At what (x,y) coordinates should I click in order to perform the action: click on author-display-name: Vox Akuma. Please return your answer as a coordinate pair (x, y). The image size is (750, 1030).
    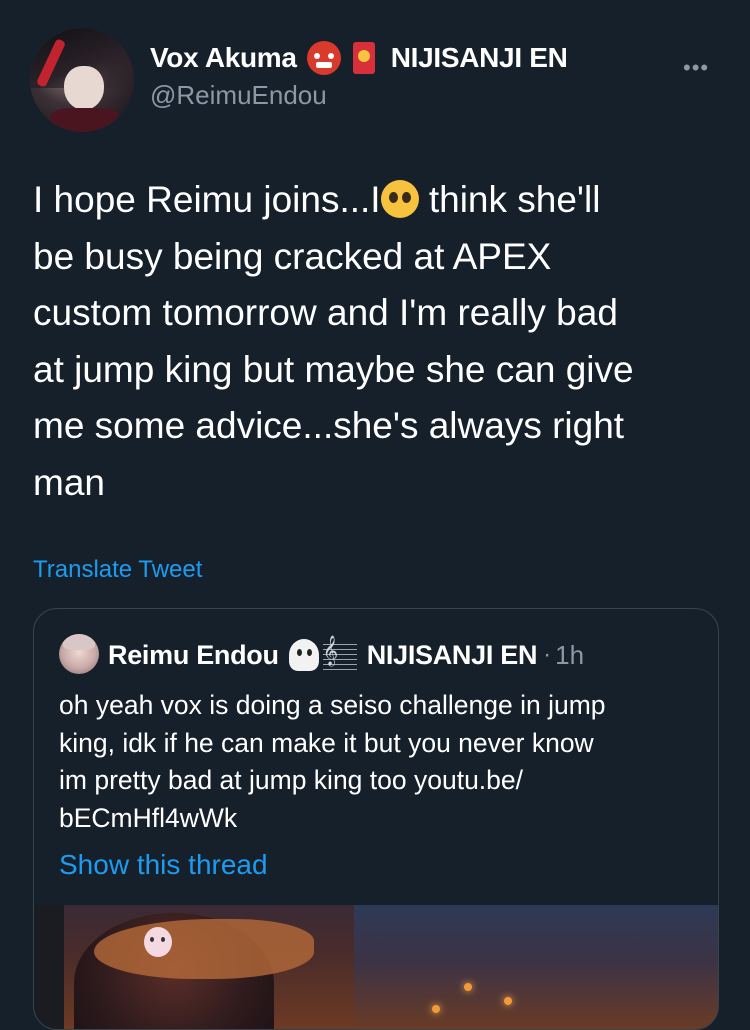
    Looking at the image, I should click on (223, 58).